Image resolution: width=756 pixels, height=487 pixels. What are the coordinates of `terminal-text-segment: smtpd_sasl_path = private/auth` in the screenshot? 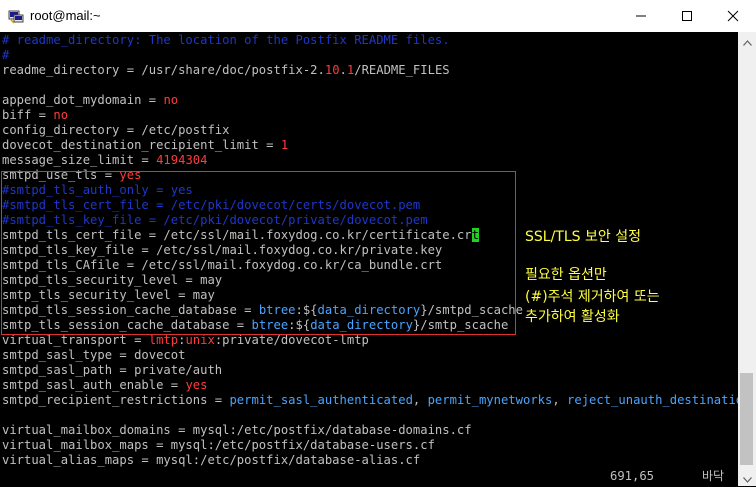 It's located at (112, 370).